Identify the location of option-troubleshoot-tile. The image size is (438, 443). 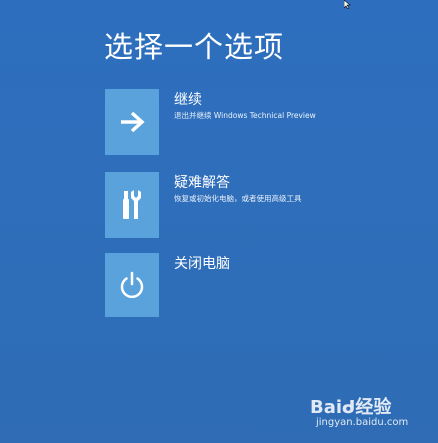
(132, 205).